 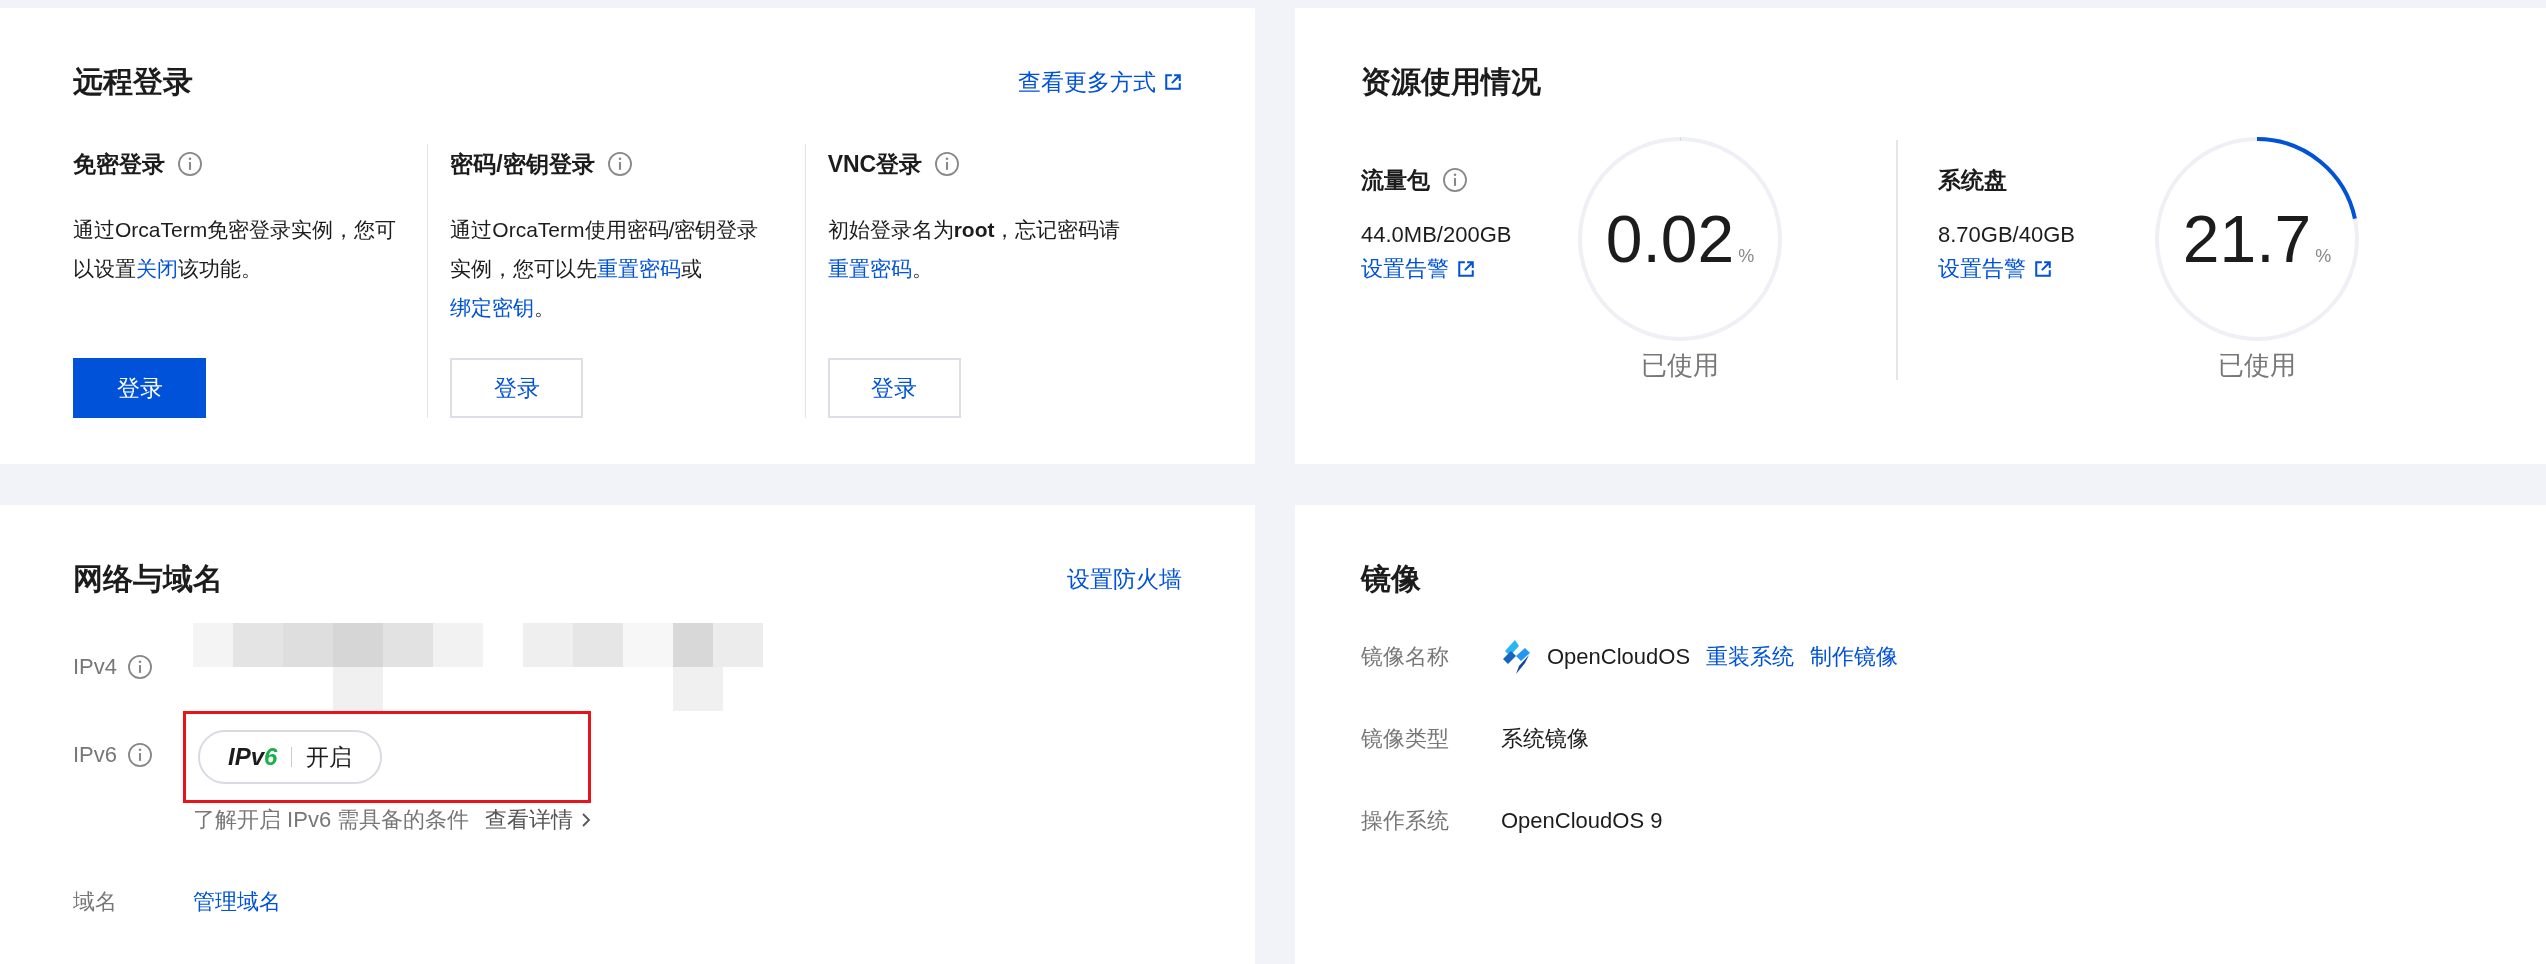 What do you see at coordinates (95, 667) in the screenshot?
I see `field-label: IPv4` at bounding box center [95, 667].